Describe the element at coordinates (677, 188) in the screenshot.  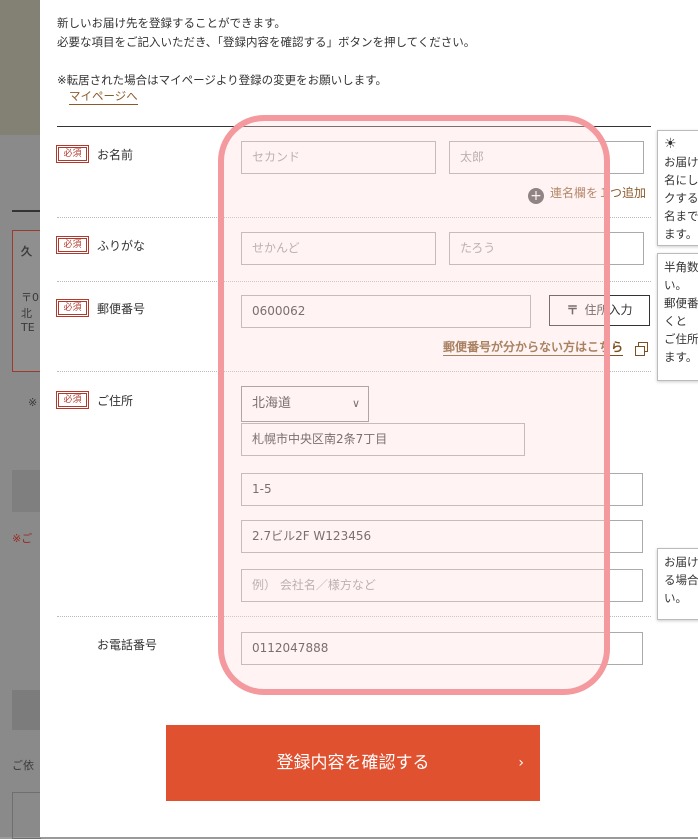
I see `name-tooltip: ☀ お届け 名にし クする 名まで ます。` at that location.